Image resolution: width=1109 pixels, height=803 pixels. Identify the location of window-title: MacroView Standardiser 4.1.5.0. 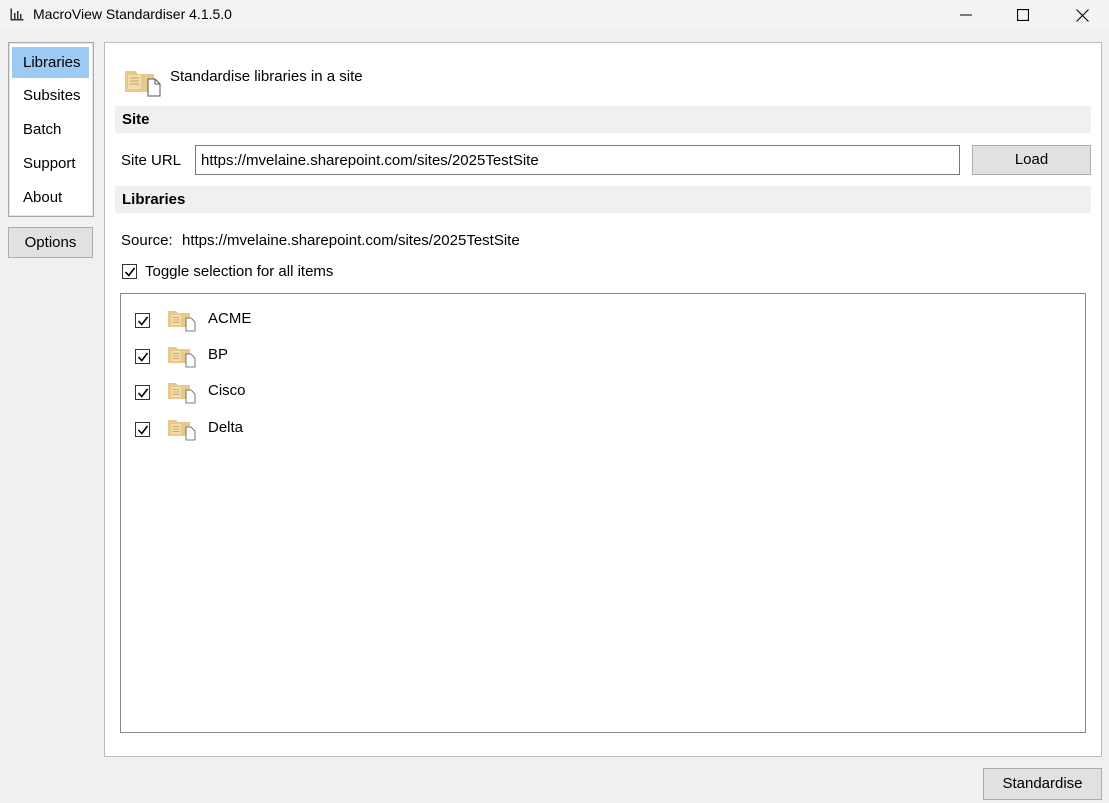
(132, 14).